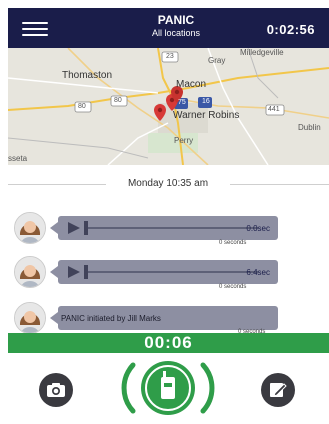 This screenshot has height=424, width=329. Describe the element at coordinates (258, 228) in the screenshot. I see `audio-duration: 0.0sec` at that location.